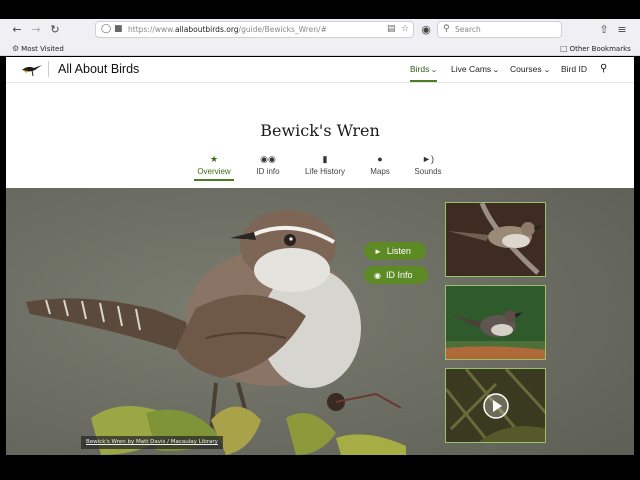  Describe the element at coordinates (424, 69) in the screenshot. I see `menu-birds: Birds⌄` at that location.